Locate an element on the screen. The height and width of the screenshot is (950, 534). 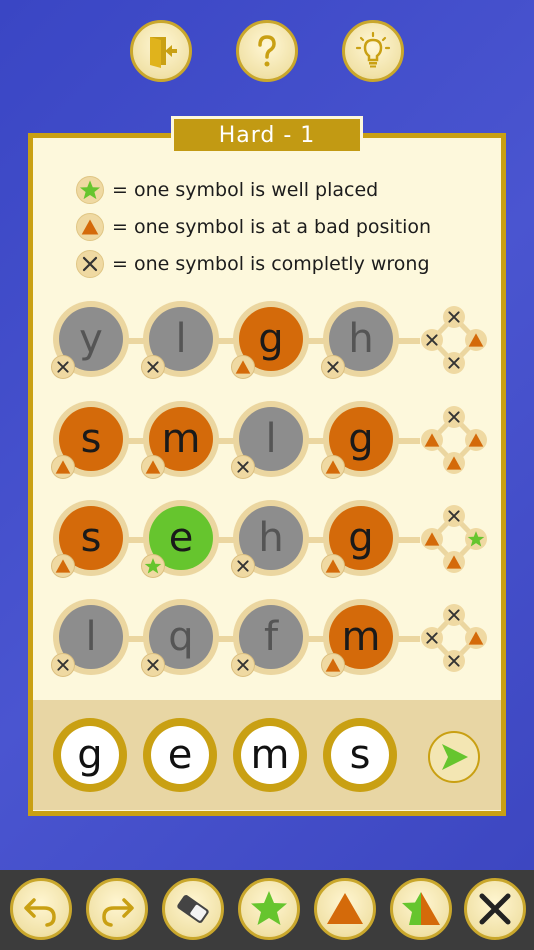
input-slot-1: g is located at coordinates (90, 755).